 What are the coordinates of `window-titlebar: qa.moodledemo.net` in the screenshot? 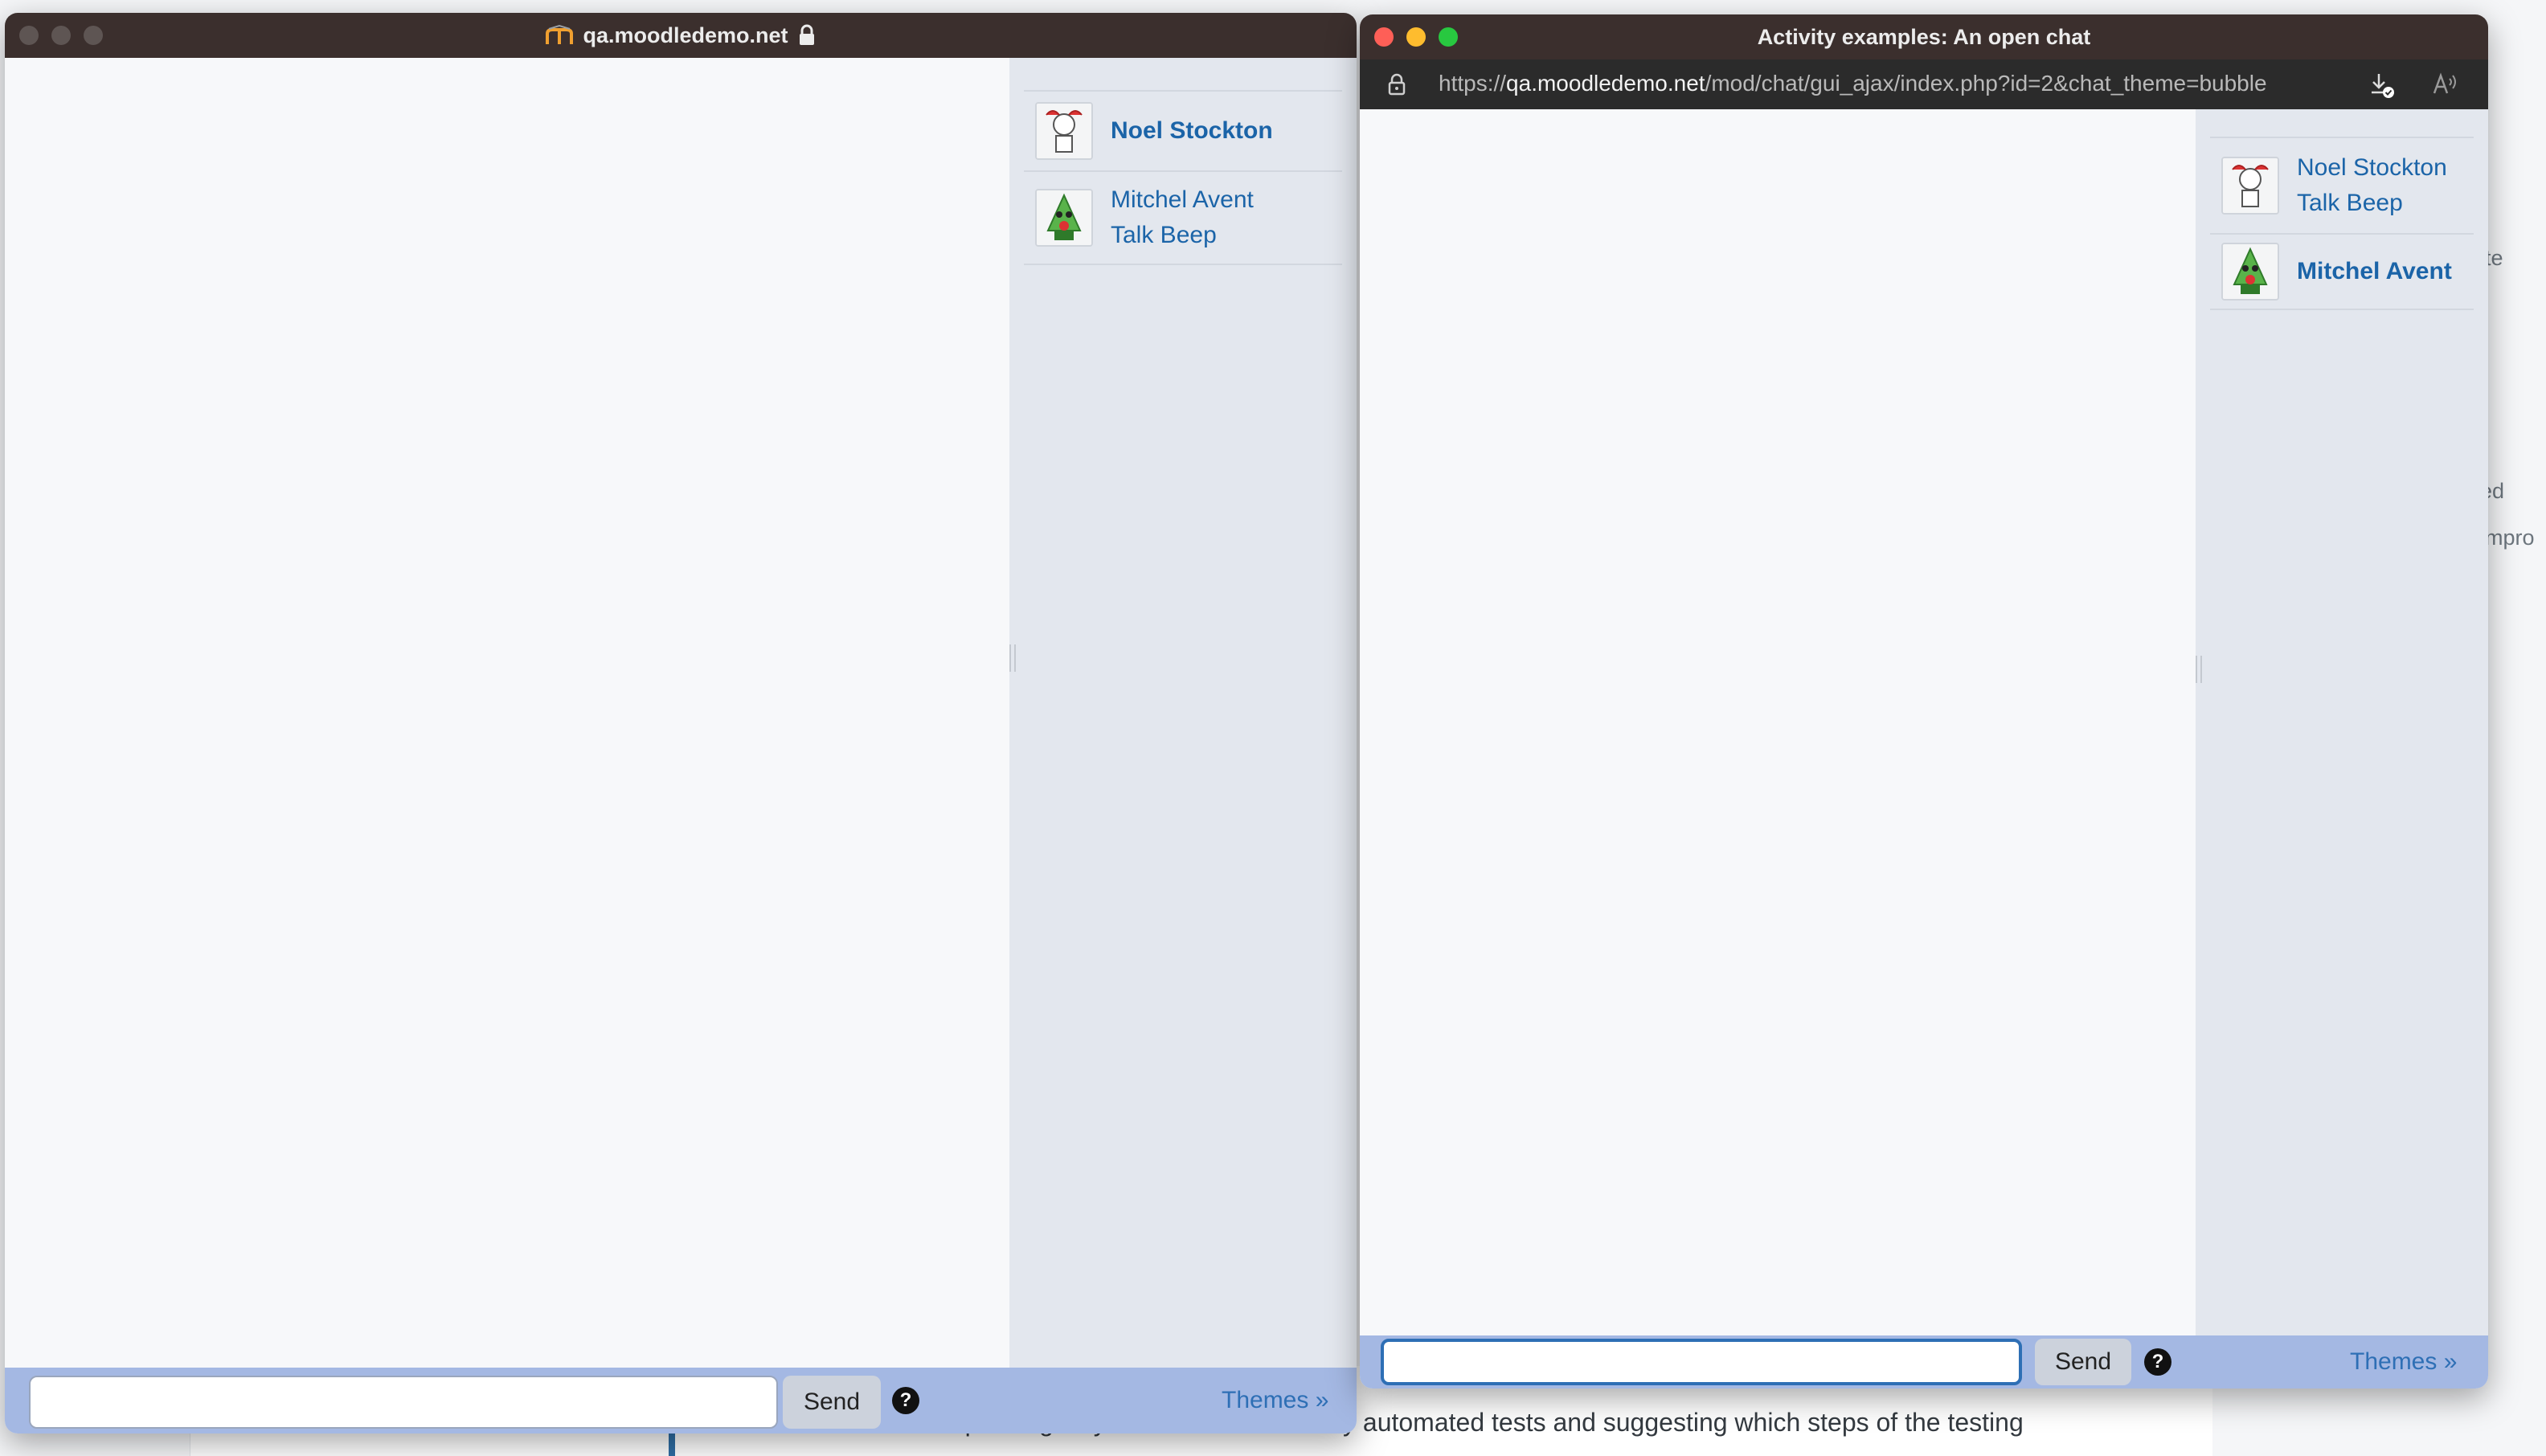 It's located at (681, 35).